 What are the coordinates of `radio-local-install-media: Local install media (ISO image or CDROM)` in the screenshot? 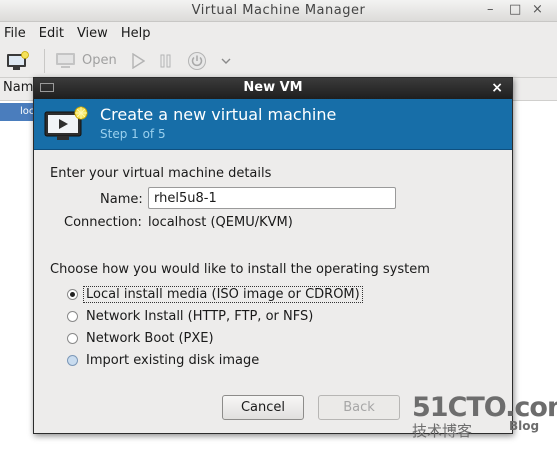 It's located at (215, 294).